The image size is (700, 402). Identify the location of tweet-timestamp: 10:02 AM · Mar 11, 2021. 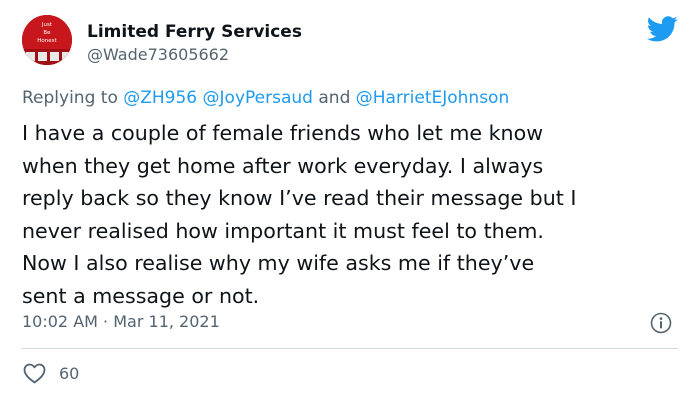
(121, 321).